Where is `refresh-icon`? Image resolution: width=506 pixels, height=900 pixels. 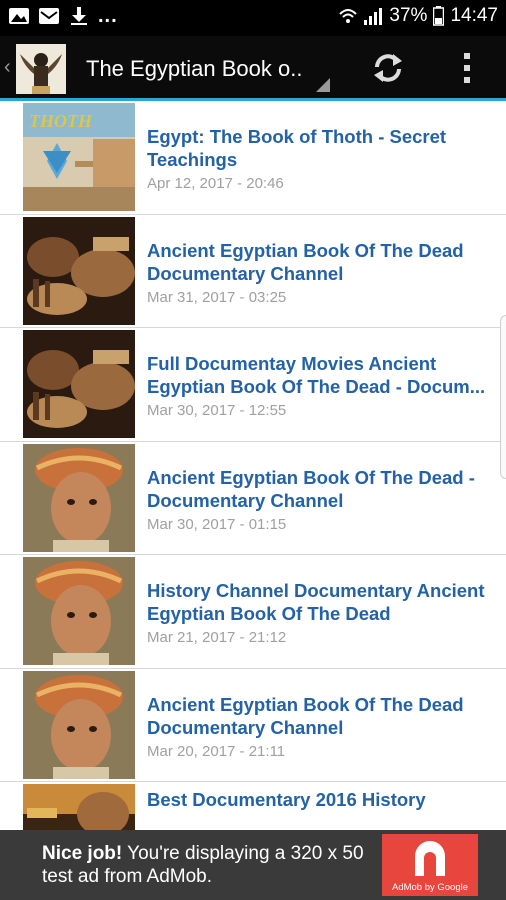
refresh-icon is located at coordinates (388, 68).